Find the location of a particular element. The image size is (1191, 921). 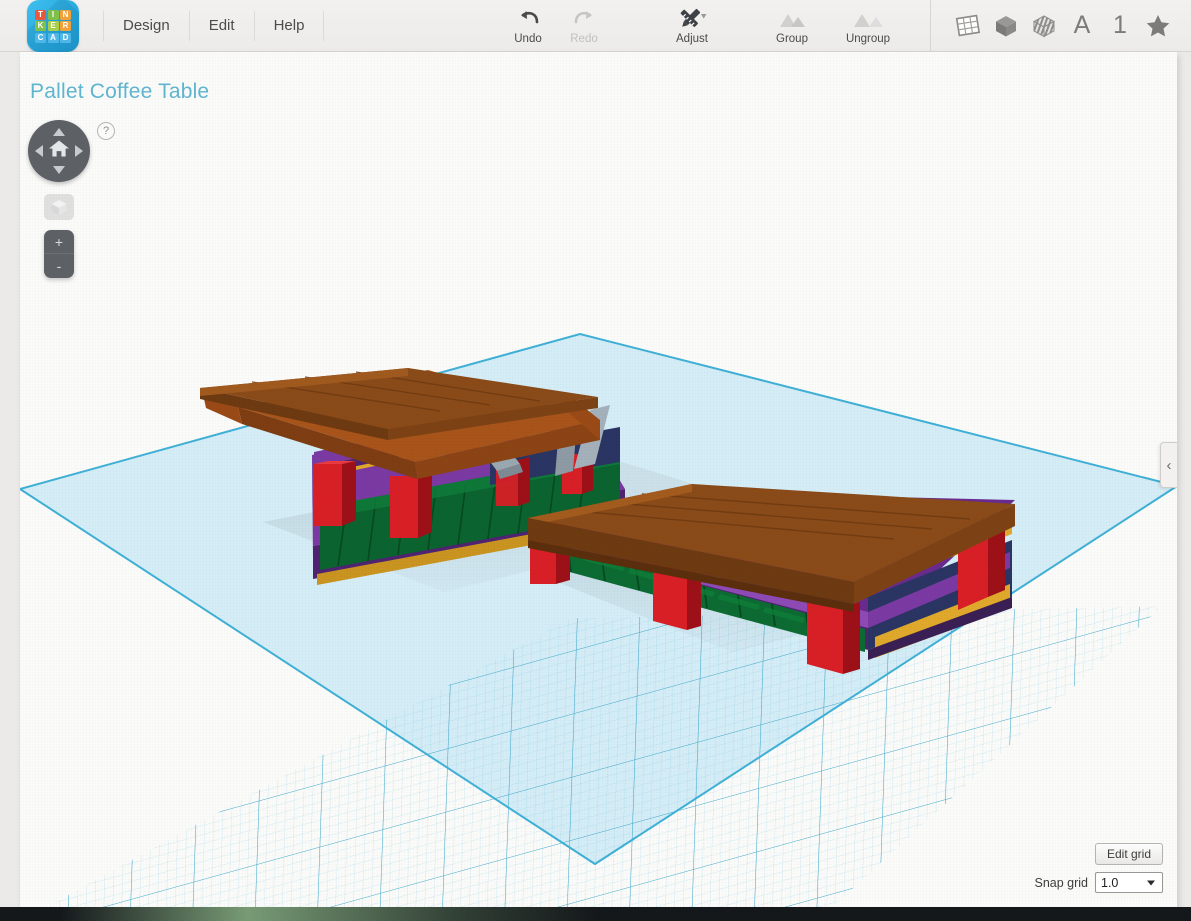

menu-help: Help is located at coordinates (290, 25).